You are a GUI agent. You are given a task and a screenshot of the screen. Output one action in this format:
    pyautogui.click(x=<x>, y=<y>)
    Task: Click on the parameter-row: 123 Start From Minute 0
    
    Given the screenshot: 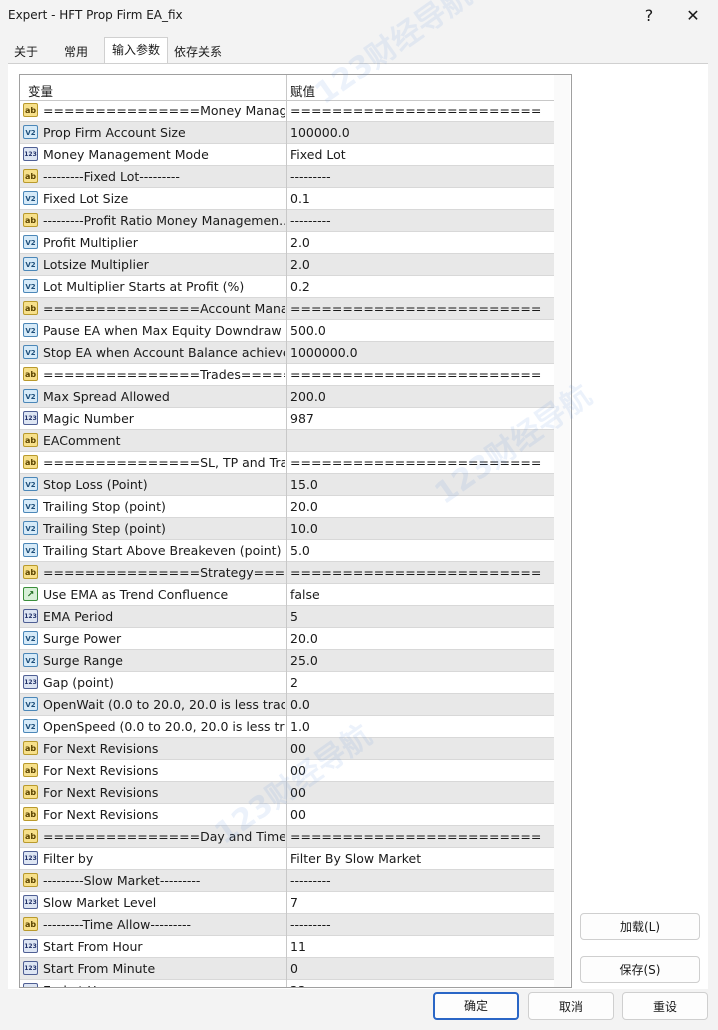 What is the action you would take?
    pyautogui.click(x=287, y=969)
    